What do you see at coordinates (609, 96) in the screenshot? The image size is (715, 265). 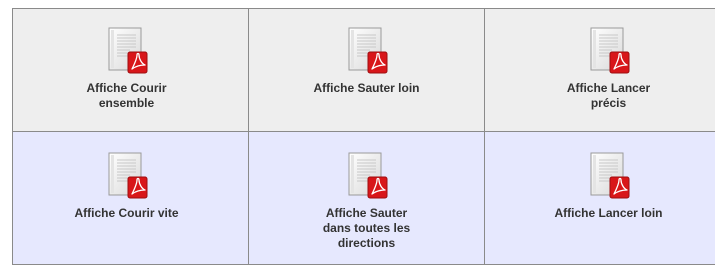 I see `download-label: Affiche Lancer précis` at bounding box center [609, 96].